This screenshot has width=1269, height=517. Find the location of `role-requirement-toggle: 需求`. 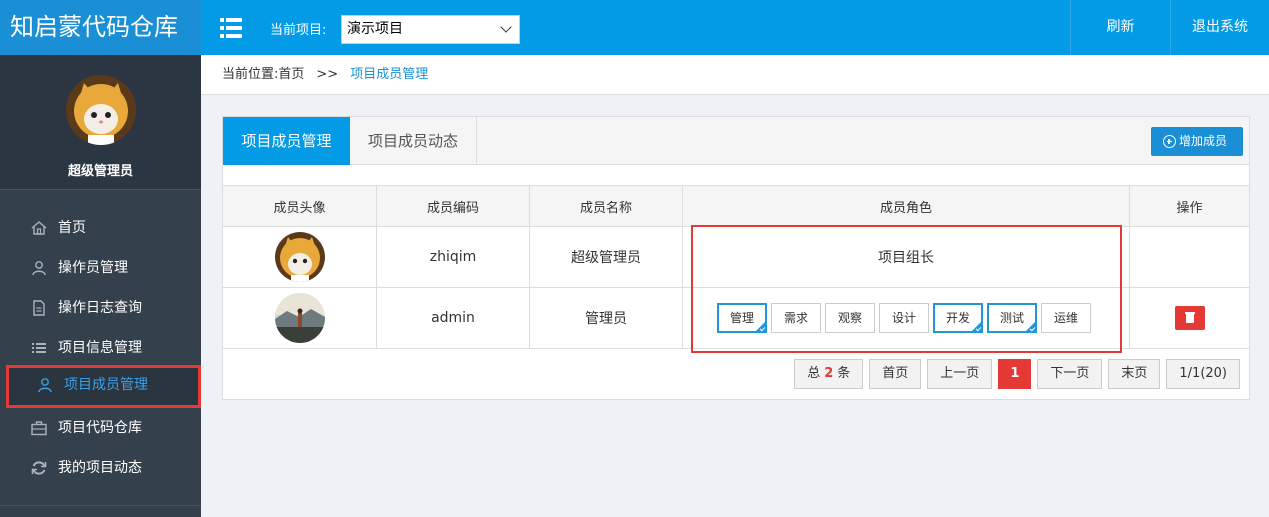

role-requirement-toggle: 需求 is located at coordinates (796, 318).